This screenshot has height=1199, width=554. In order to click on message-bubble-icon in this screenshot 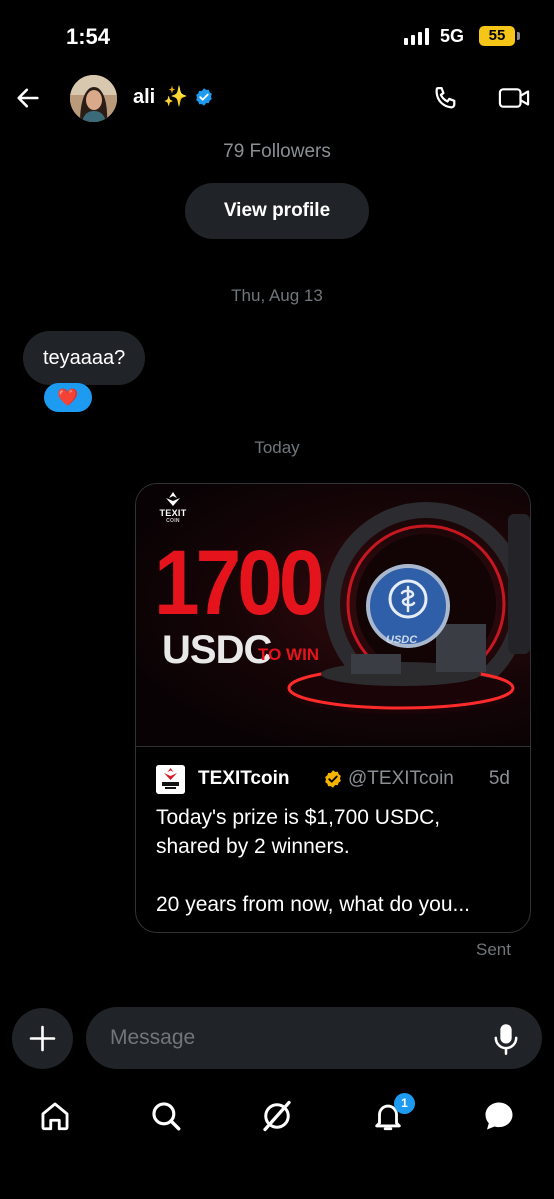, I will do `click(499, 1116)`.